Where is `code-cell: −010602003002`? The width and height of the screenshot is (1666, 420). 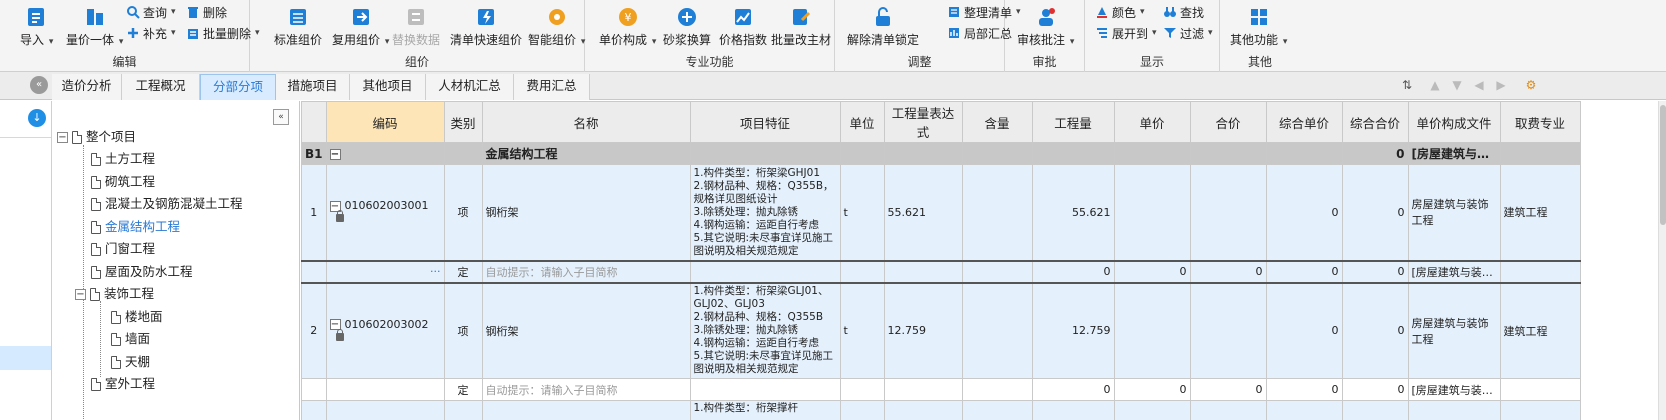
code-cell: −010602003002 is located at coordinates (385, 330).